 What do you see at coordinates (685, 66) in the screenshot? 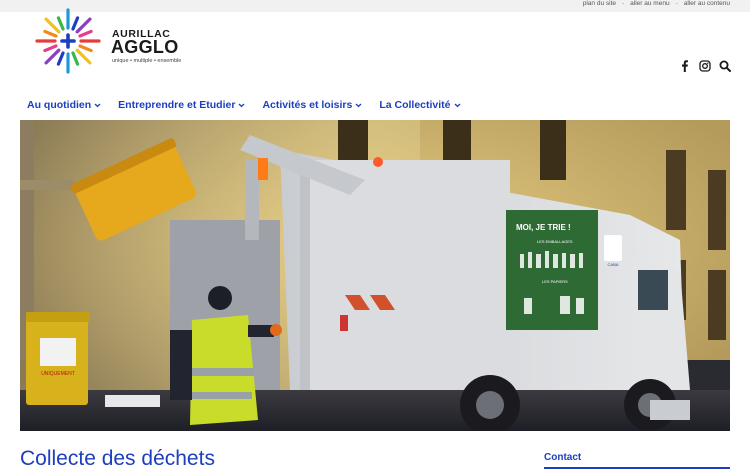
I see `facebook-icon` at bounding box center [685, 66].